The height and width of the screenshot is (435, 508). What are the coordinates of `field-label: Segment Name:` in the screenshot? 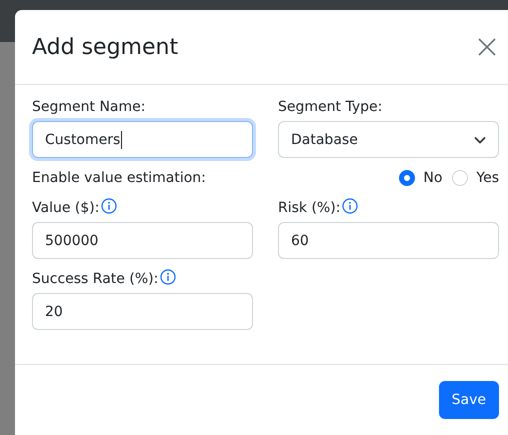 It's located at (89, 107).